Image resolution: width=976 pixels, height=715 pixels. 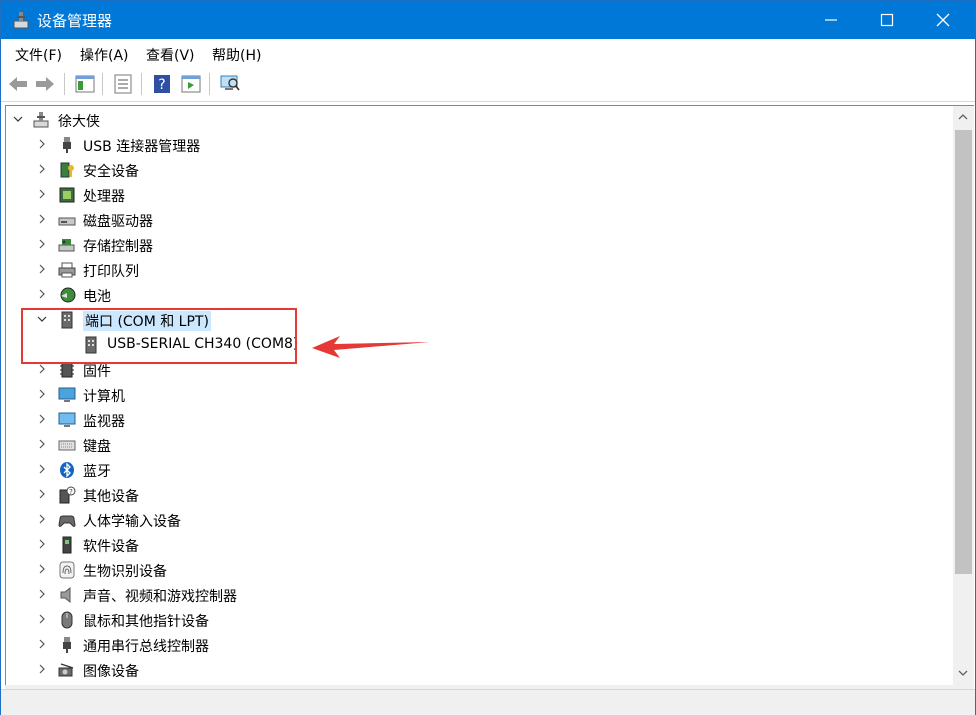 What do you see at coordinates (111, 272) in the screenshot?
I see `tree-item-label: 打印队列` at bounding box center [111, 272].